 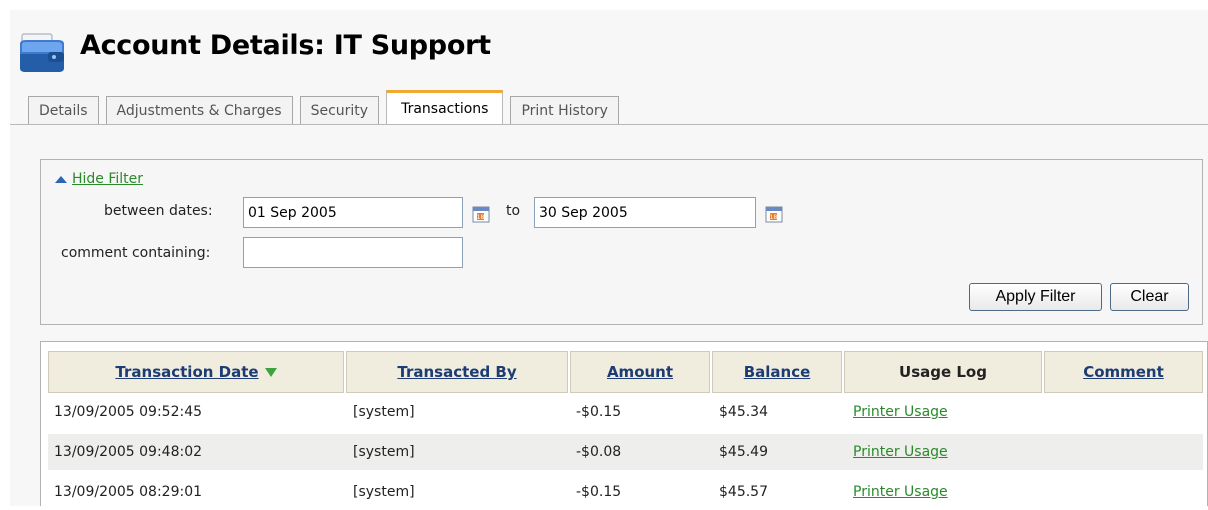 I want to click on column-header-comment-label: Comment, so click(x=1123, y=372).